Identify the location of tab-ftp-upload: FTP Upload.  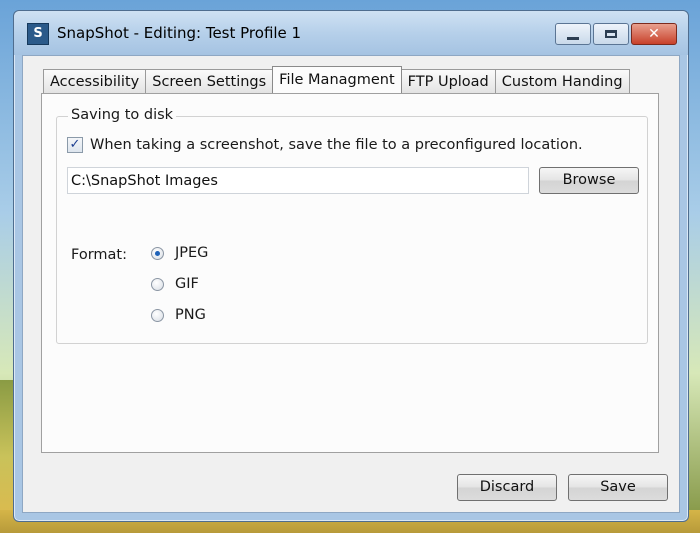
(448, 81).